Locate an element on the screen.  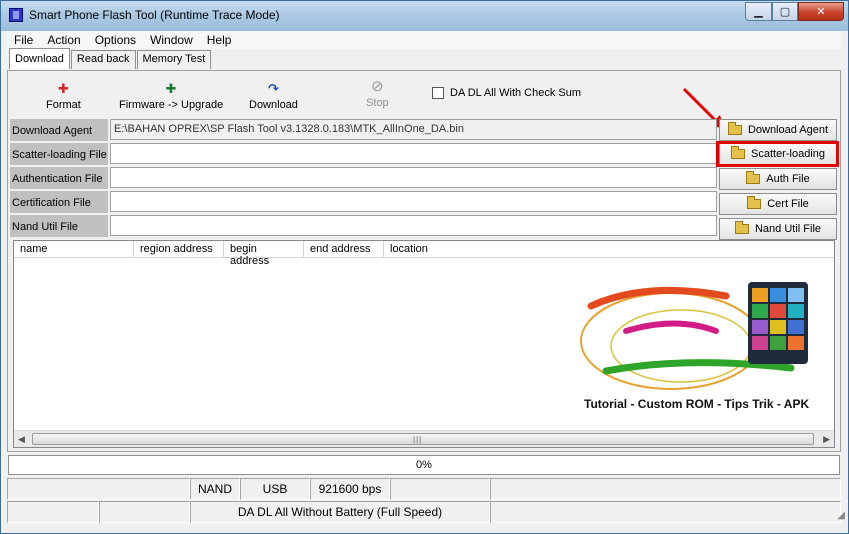
column-header-location: location is located at coordinates (609, 249).